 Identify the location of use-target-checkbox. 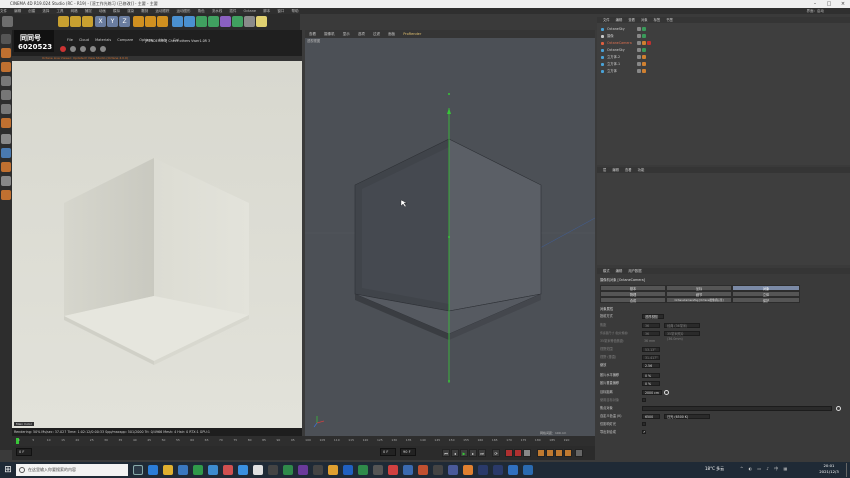
(644, 400).